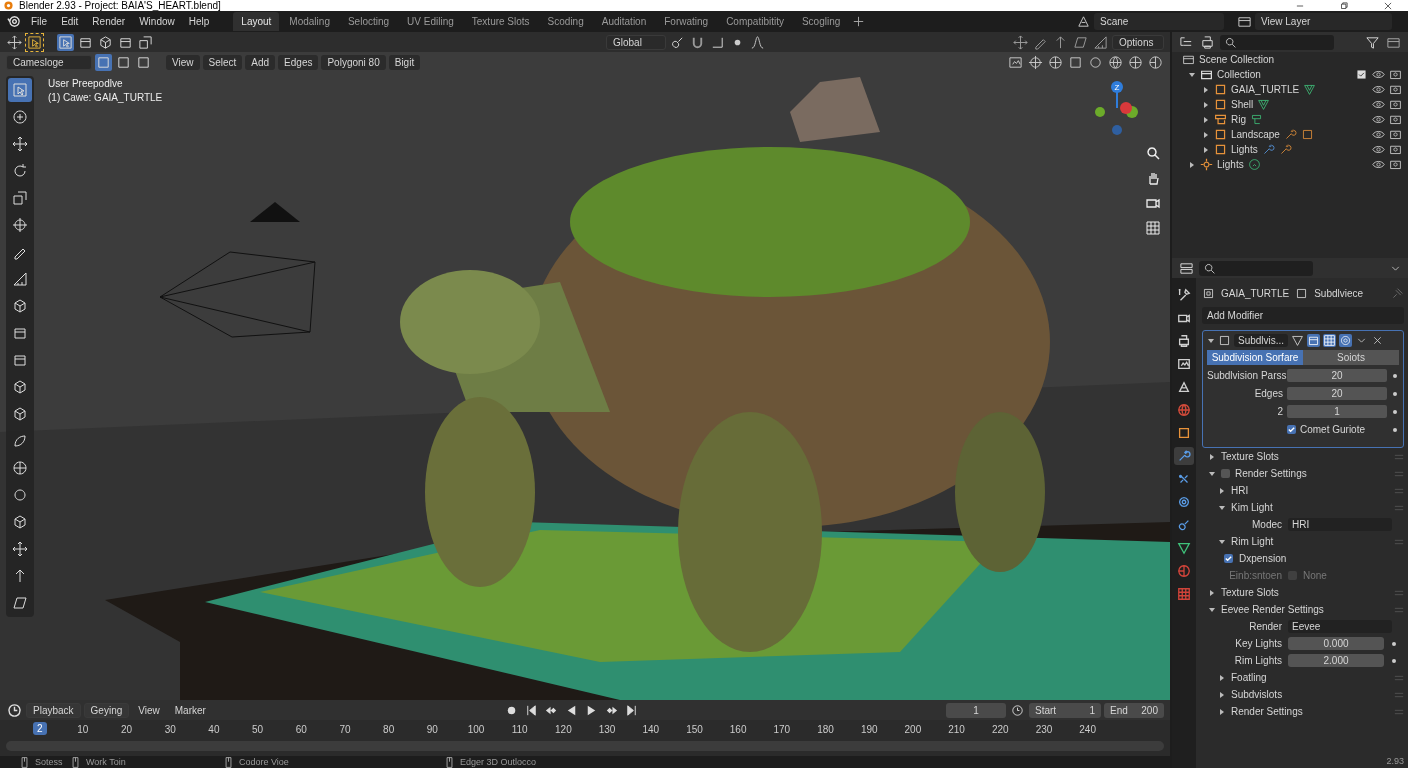  Describe the element at coordinates (1252, 507) in the screenshot. I see `section-header: Kim Light` at that location.